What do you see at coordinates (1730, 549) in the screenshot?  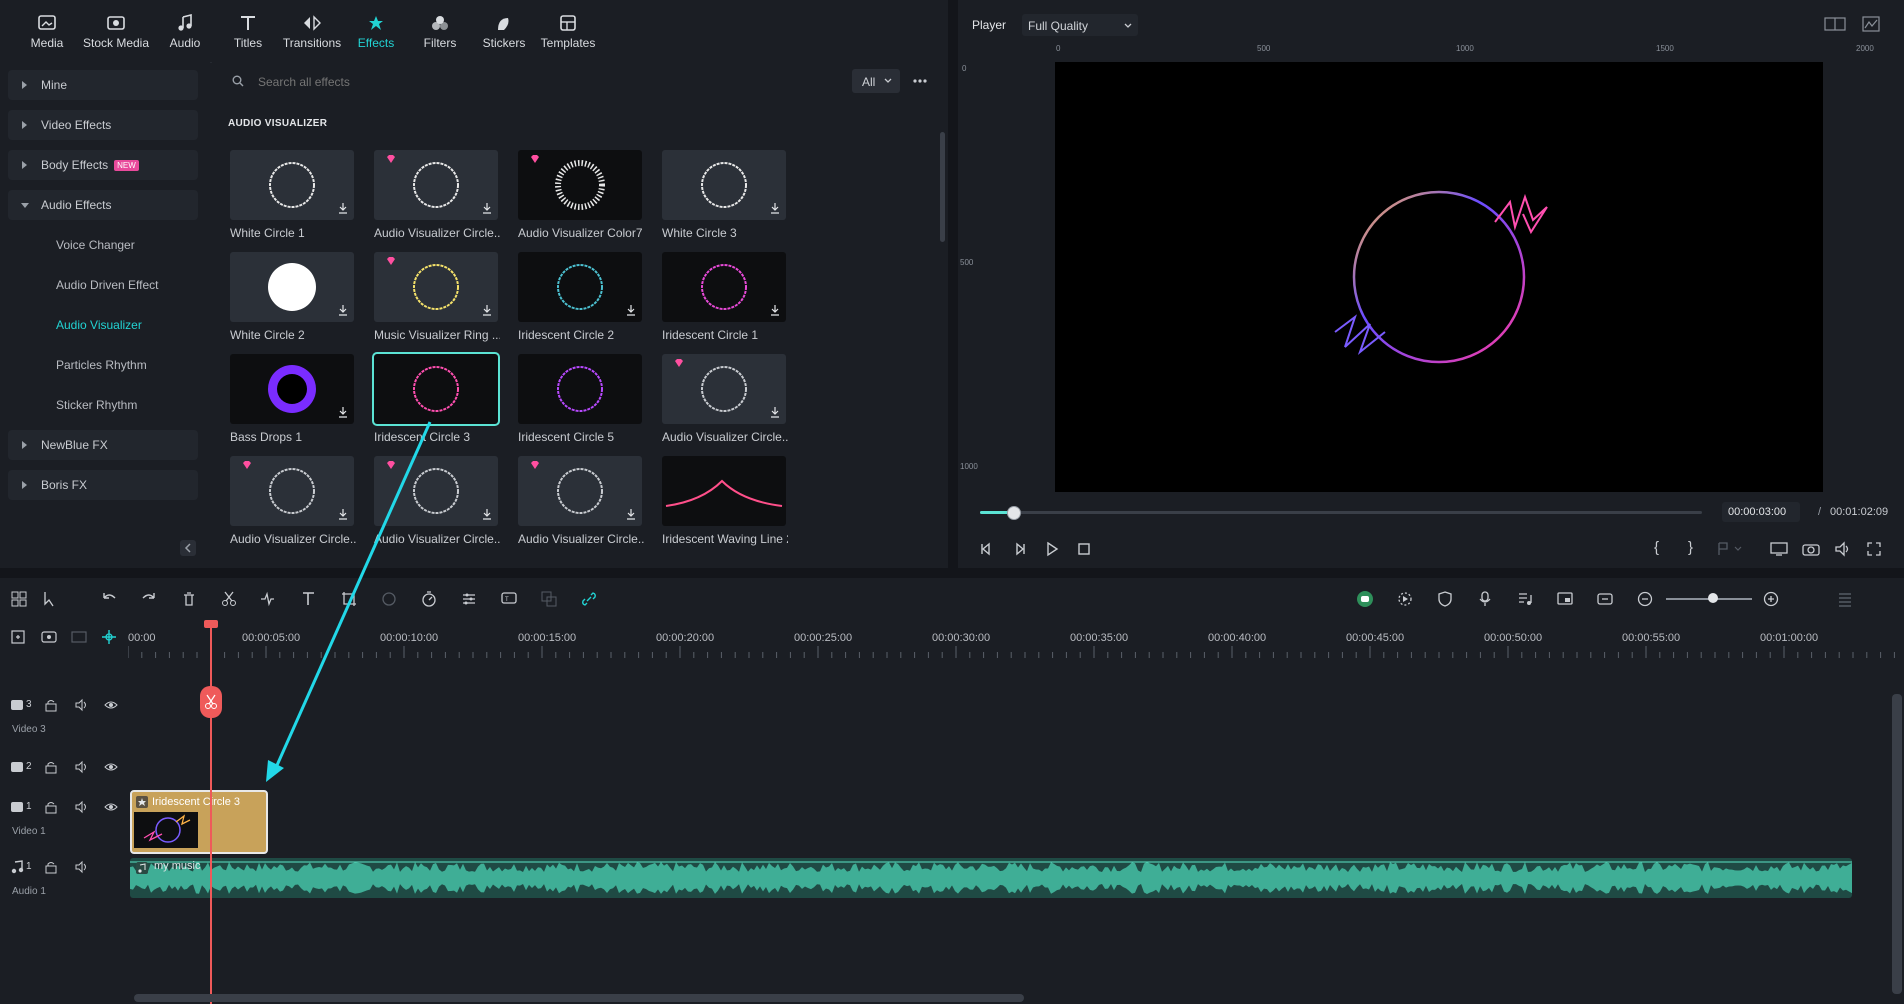 I see `marker-icon` at bounding box center [1730, 549].